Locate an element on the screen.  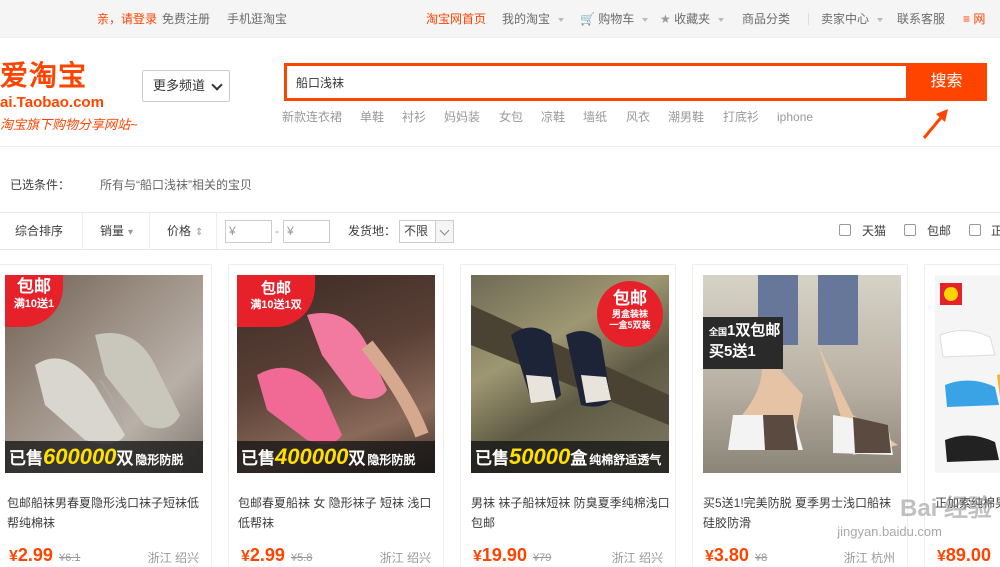
baidu-jingyan-watermark: Bai 经验 is located at coordinates (945, 508).